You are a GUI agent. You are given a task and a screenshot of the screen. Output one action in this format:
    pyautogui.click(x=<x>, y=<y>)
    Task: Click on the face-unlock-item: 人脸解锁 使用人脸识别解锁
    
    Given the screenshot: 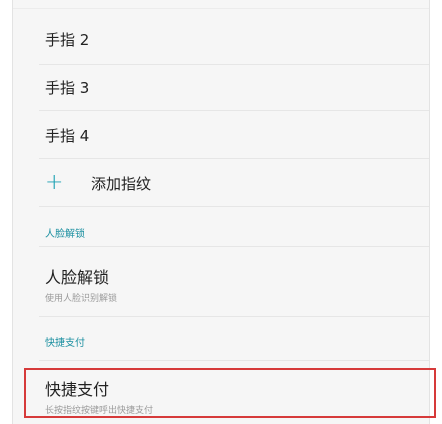 What is the action you would take?
    pyautogui.click(x=221, y=286)
    